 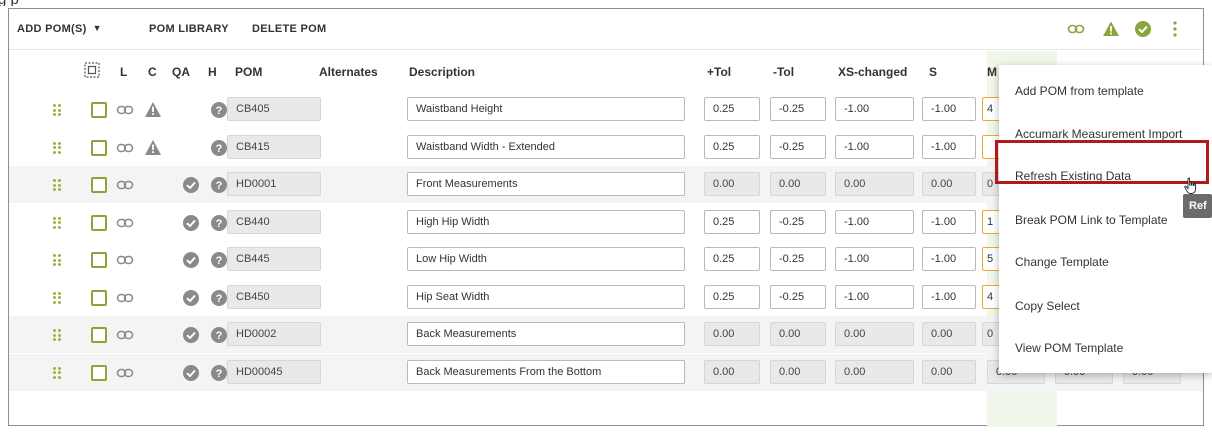 I want to click on pom-code-field: HD0002, so click(x=274, y=334).